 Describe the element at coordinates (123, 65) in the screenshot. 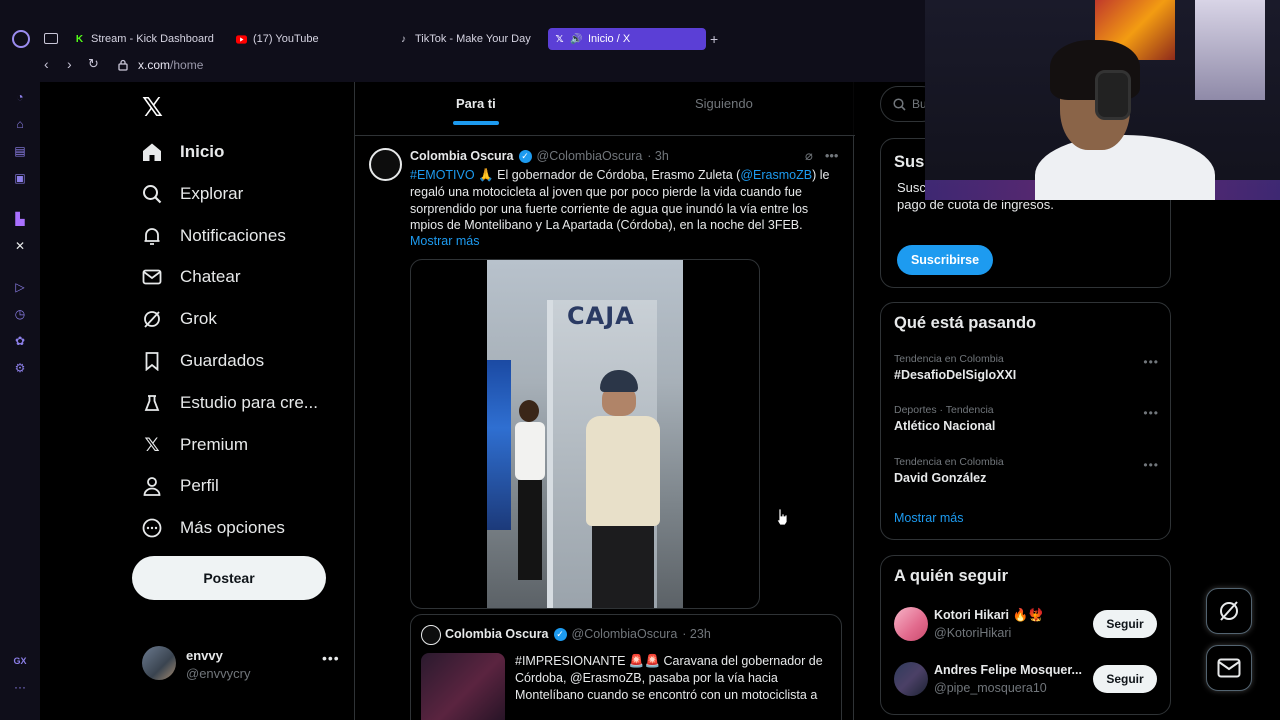

I see `lock-icon` at that location.